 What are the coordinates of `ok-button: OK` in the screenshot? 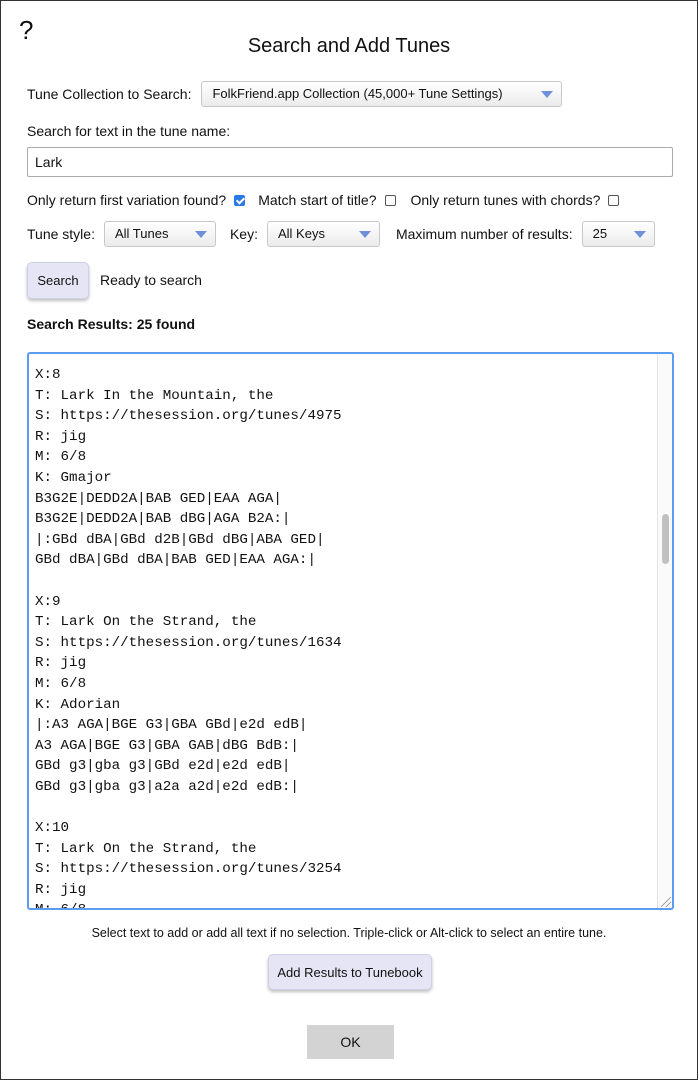 It's located at (350, 1042).